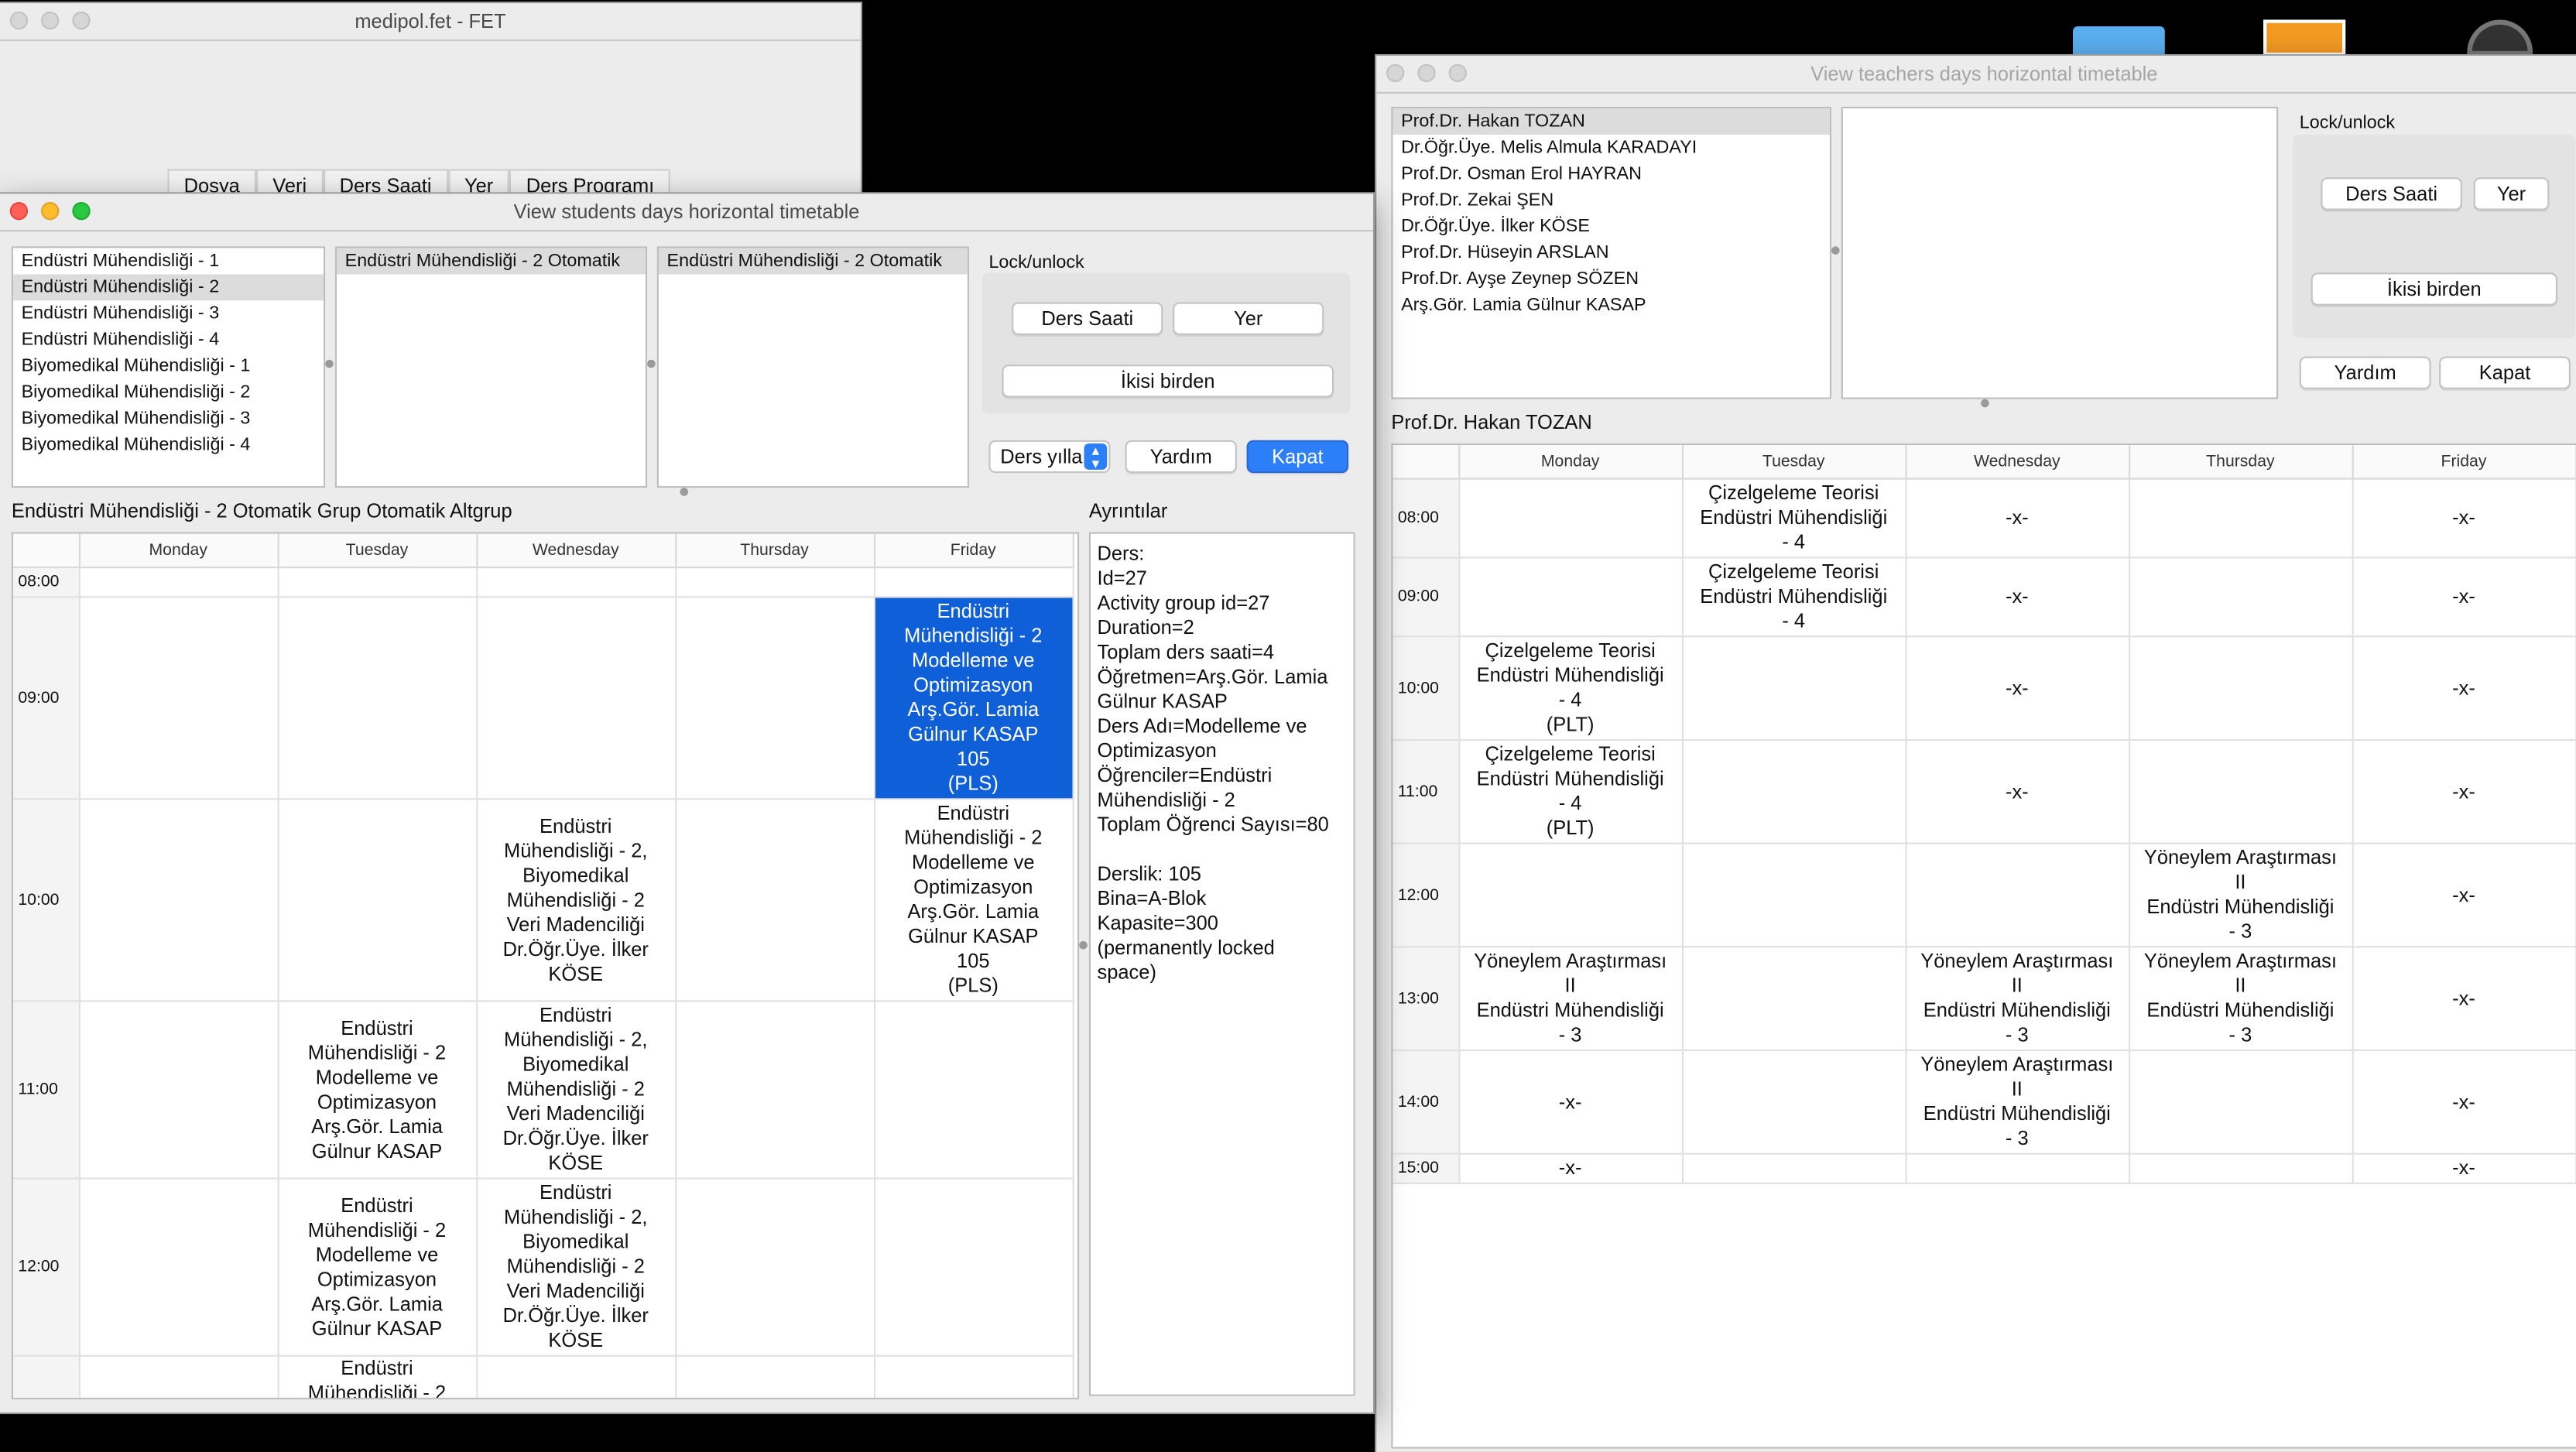 This screenshot has width=2576, height=1452. What do you see at coordinates (1610, 279) in the screenshot?
I see `list-item: Prof.Dr. Ayşe Zeynep SÖZEN` at bounding box center [1610, 279].